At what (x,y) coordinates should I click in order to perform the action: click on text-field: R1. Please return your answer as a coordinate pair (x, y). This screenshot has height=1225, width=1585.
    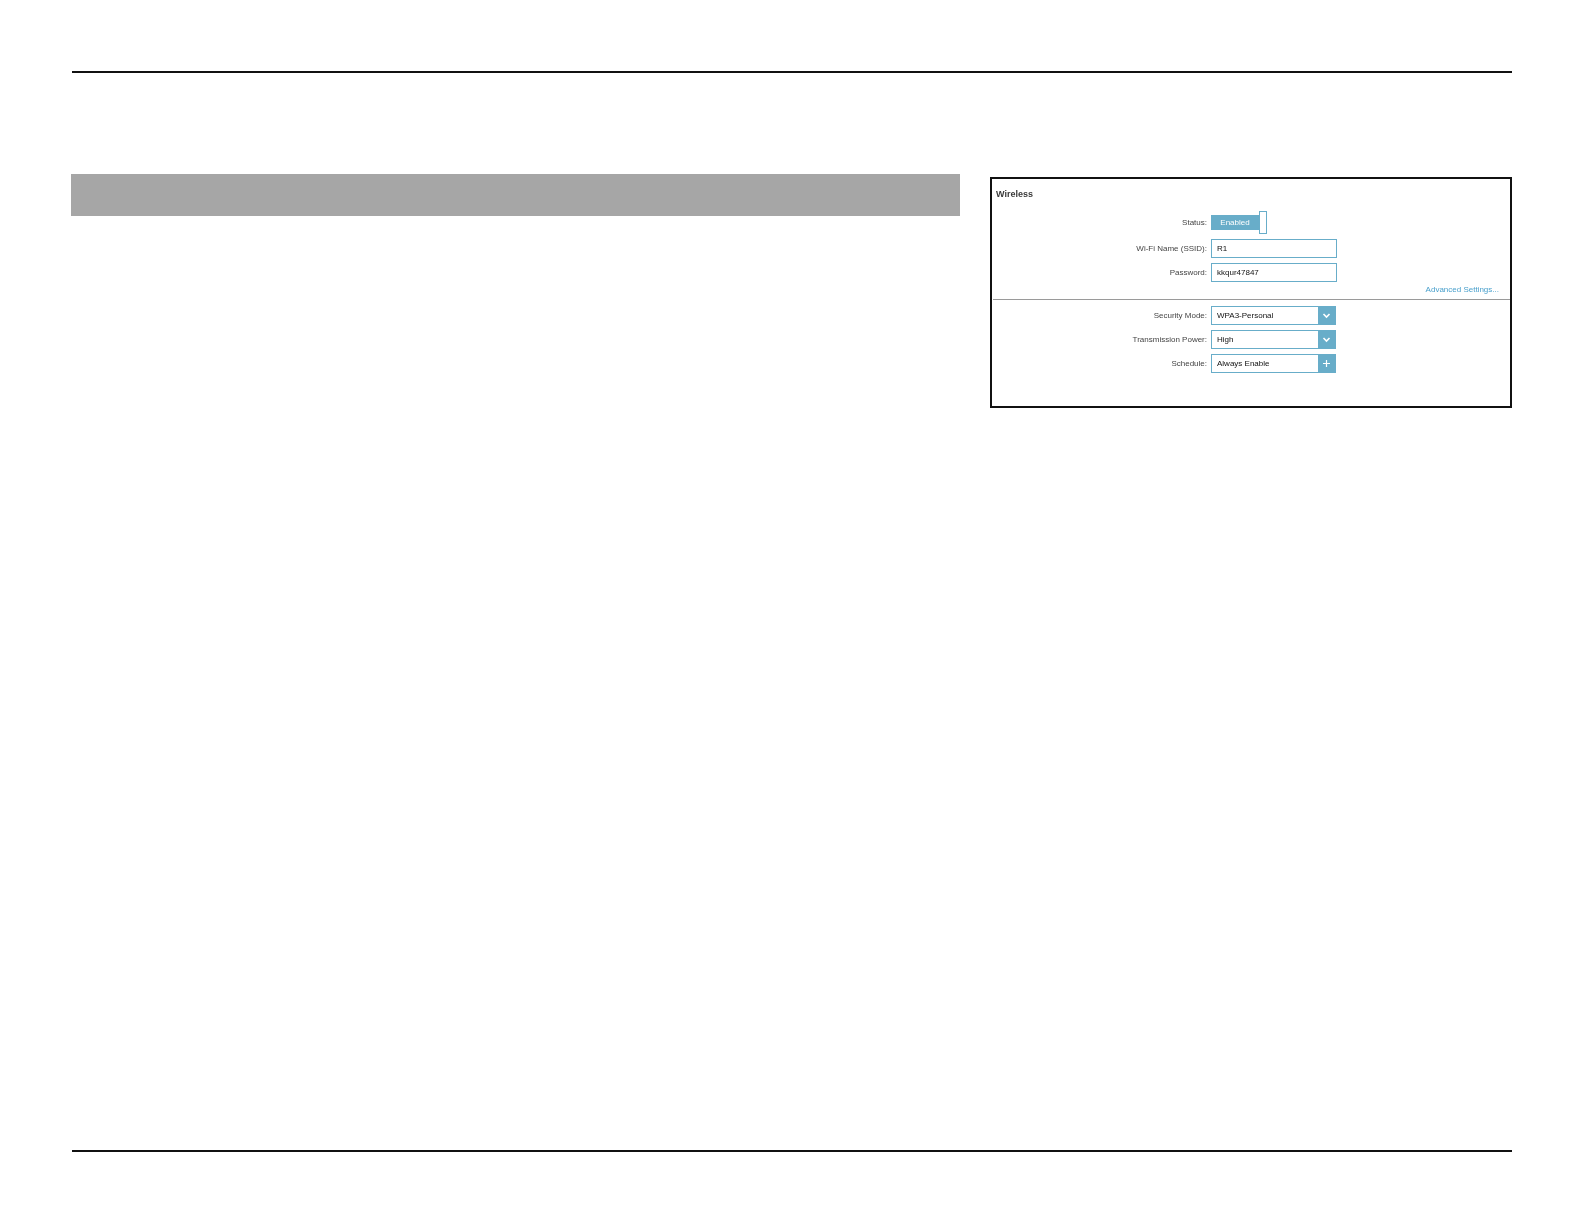
    Looking at the image, I should click on (1274, 248).